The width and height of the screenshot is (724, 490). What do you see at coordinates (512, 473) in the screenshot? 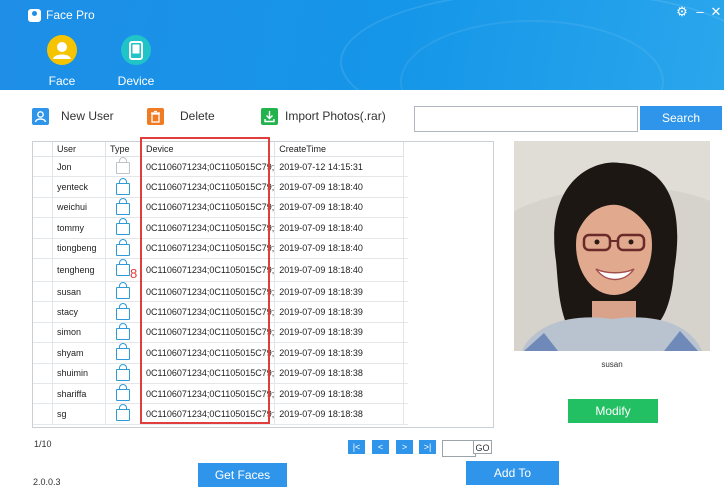
I see `add-to-button: Add To` at bounding box center [512, 473].